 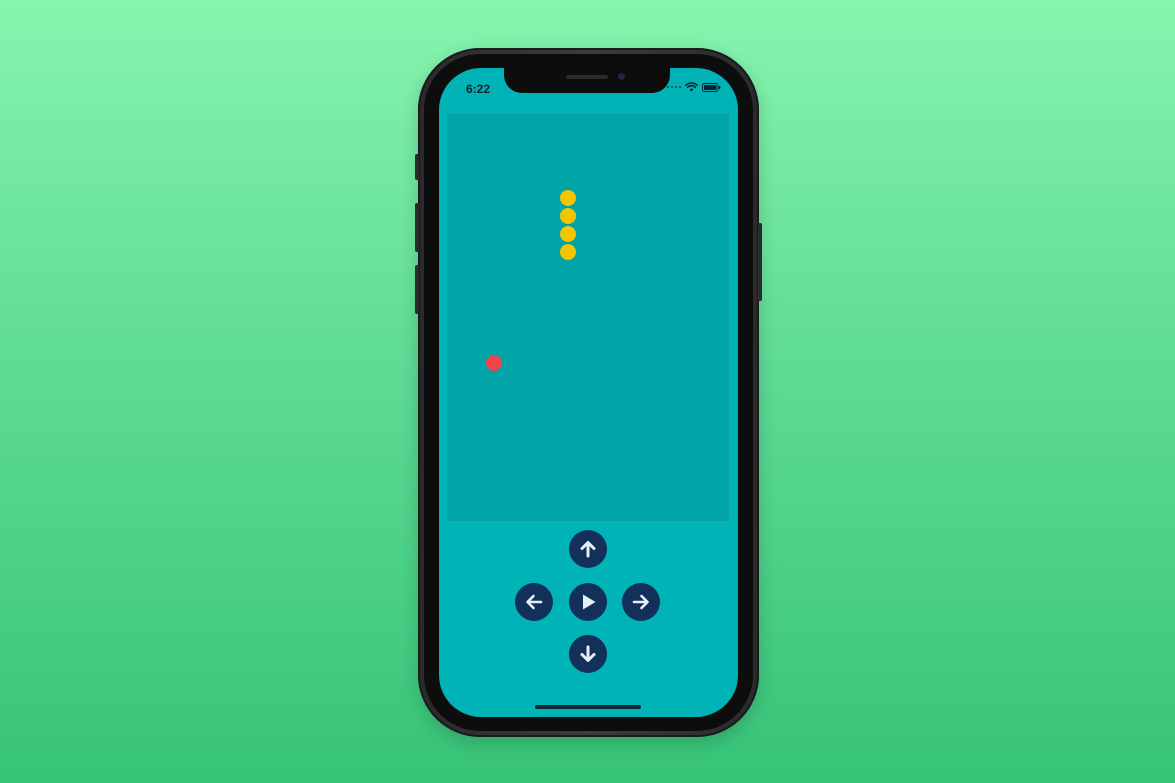 I want to click on play-button, so click(x=588, y=602).